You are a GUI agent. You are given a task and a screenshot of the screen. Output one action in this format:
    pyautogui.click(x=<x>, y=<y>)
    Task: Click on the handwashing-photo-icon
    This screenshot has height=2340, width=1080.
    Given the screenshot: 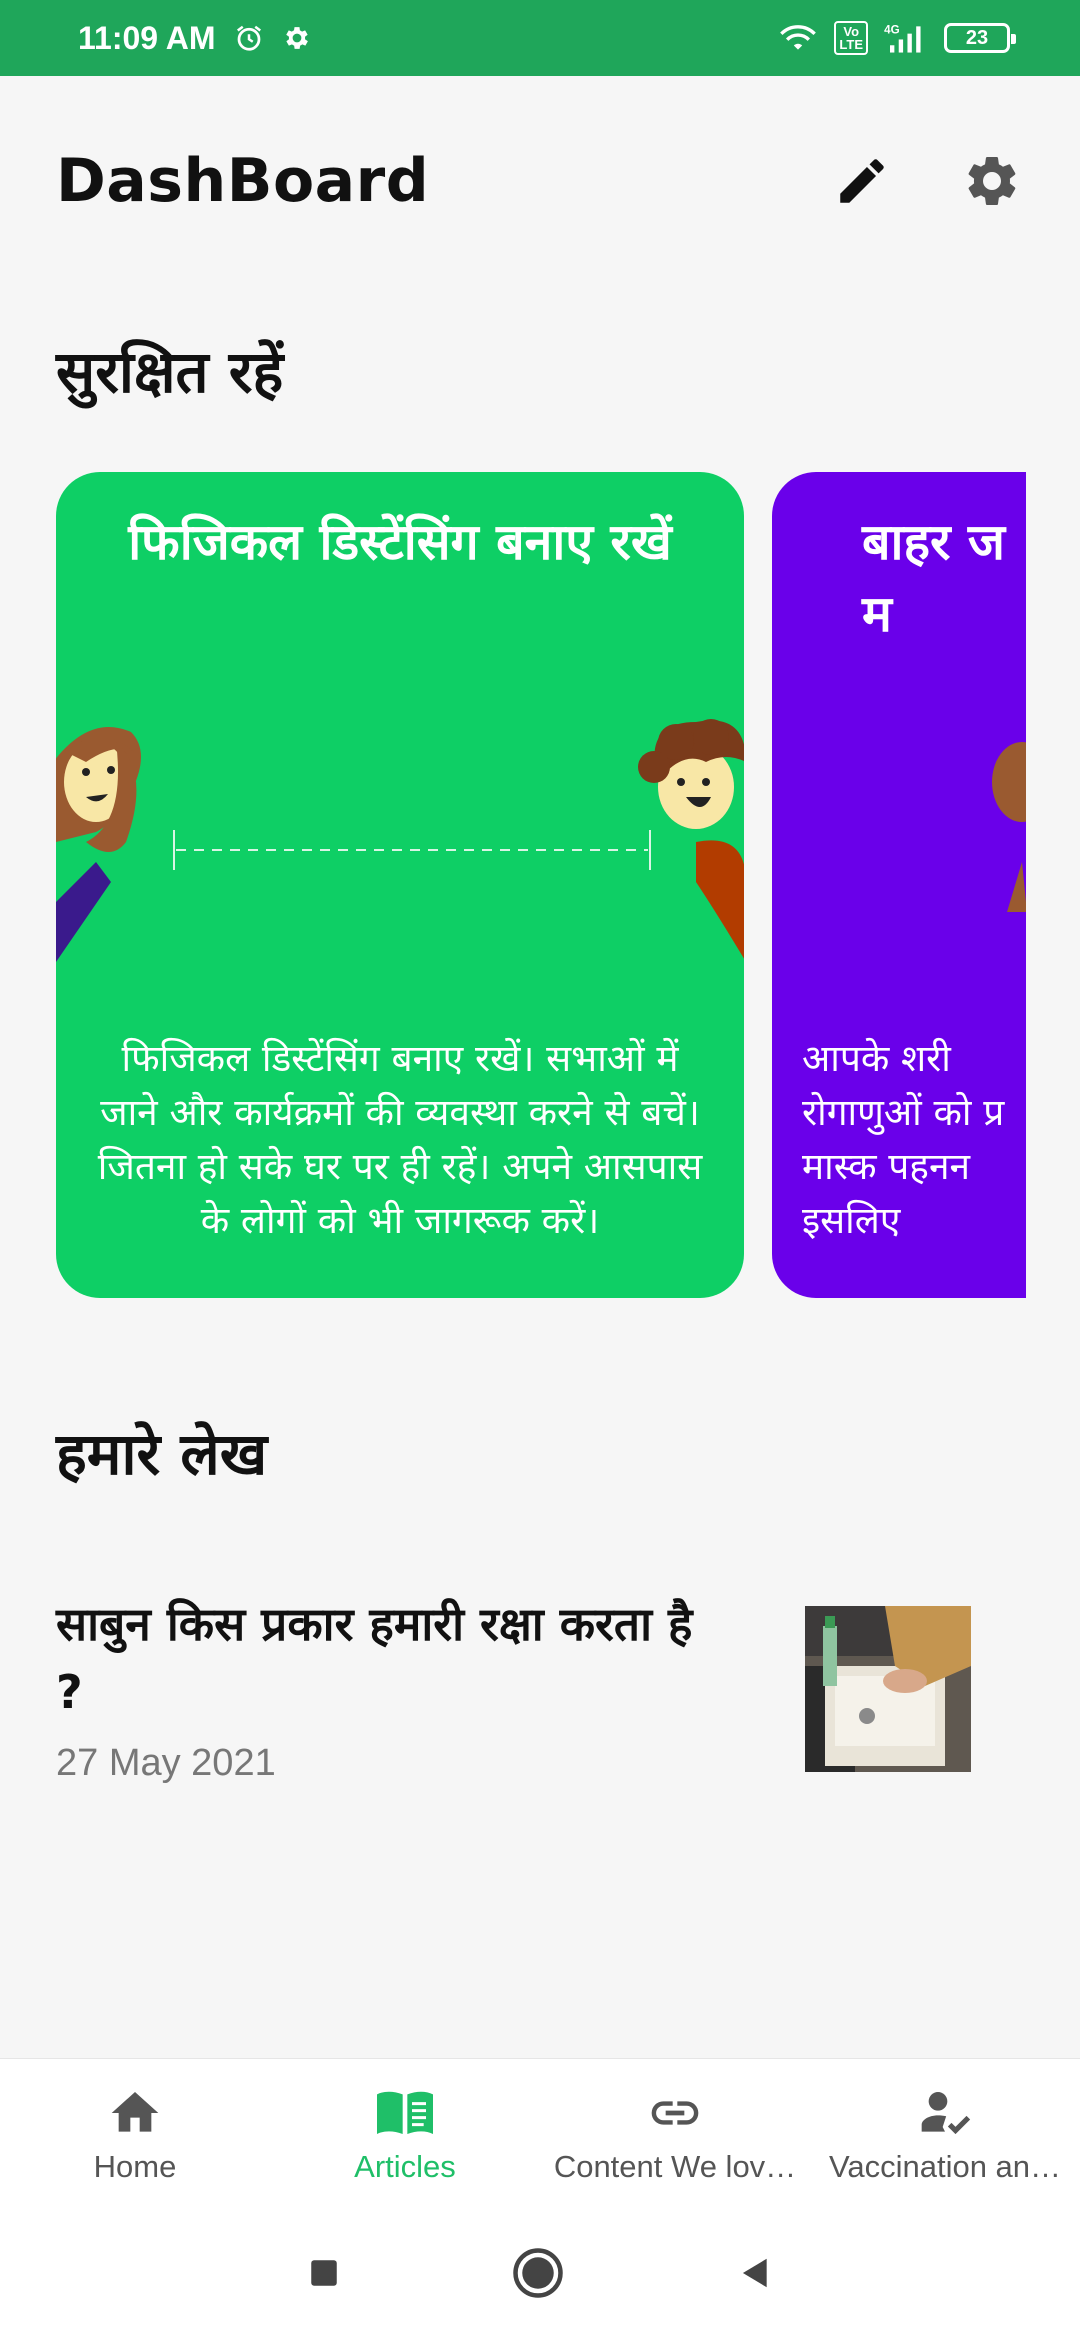 What is the action you would take?
    pyautogui.click(x=888, y=1689)
    